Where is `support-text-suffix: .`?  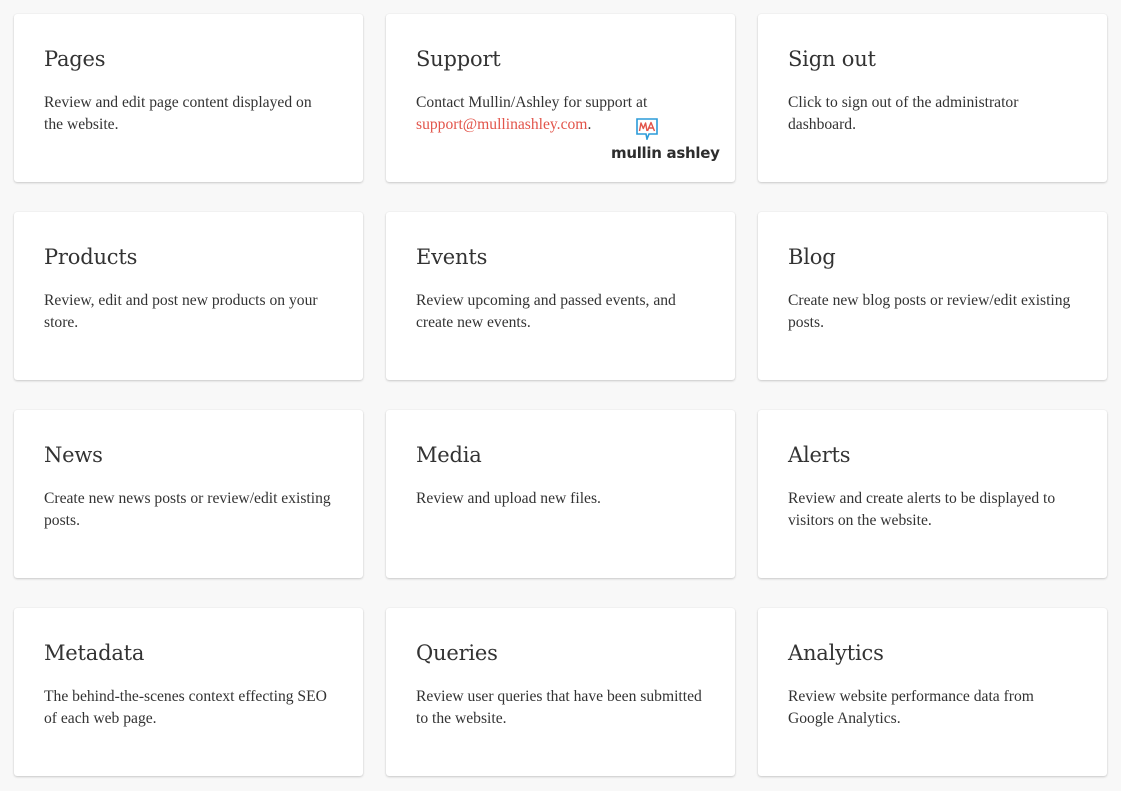
support-text-suffix: . is located at coordinates (589, 124).